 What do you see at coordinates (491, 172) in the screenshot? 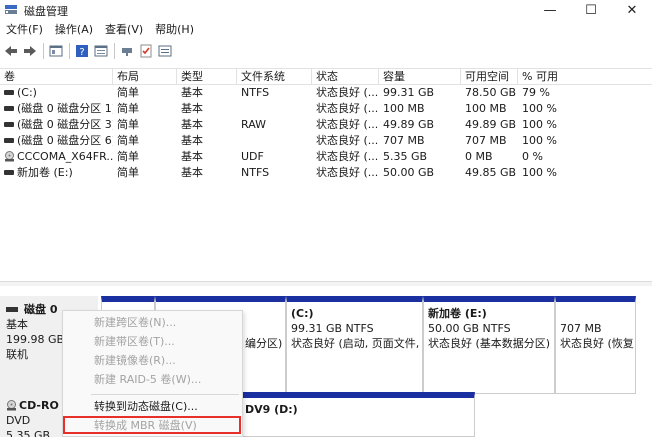
I see `free-space-cell: 49.85 GB` at bounding box center [491, 172].